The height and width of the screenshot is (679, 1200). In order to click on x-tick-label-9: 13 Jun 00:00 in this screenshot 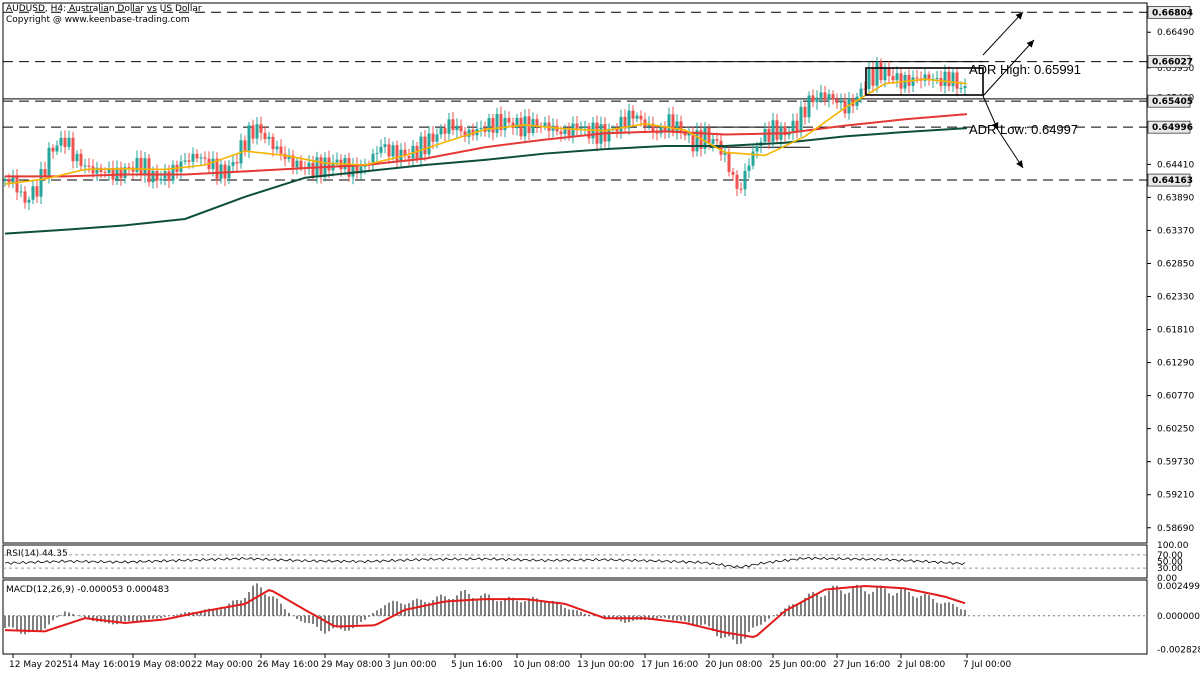, I will do `click(605, 665)`.